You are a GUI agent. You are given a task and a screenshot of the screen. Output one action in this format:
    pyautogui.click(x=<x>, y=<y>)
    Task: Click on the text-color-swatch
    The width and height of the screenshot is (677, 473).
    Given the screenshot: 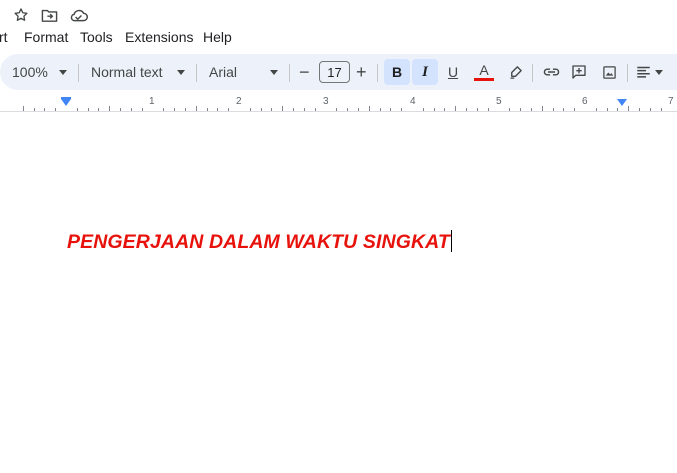 What is the action you would take?
    pyautogui.click(x=484, y=79)
    